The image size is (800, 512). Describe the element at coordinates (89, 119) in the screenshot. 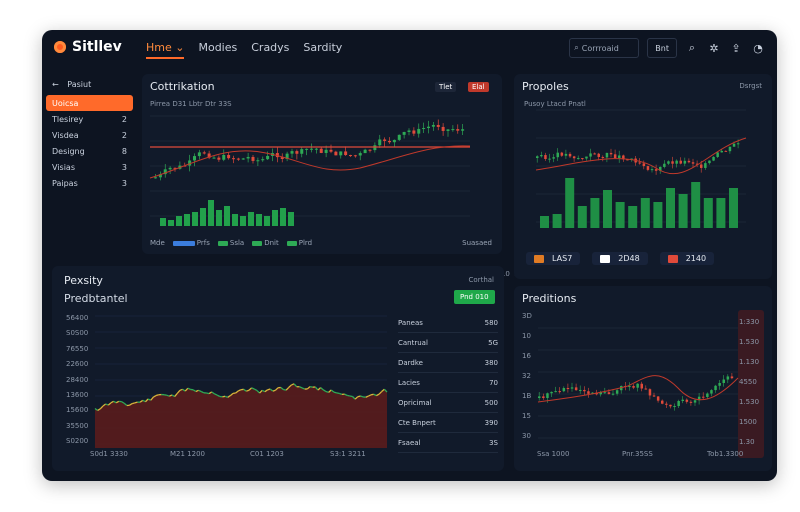

I see `sidebar-item: Tlesirey 2` at that location.